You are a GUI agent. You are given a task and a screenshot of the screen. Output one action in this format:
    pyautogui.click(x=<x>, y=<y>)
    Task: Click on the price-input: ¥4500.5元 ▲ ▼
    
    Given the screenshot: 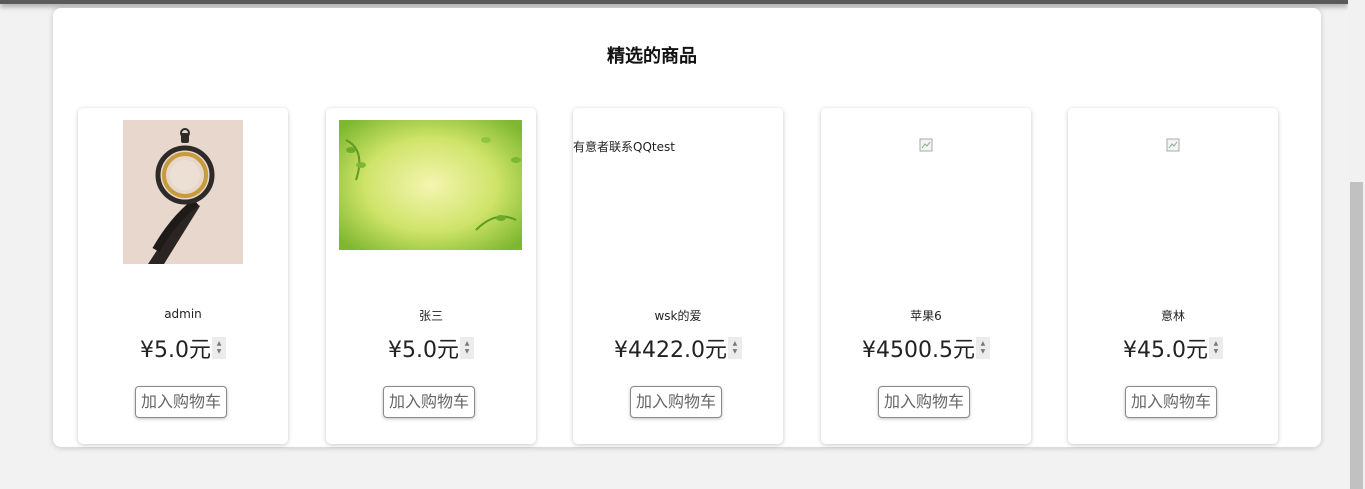 What is the action you would take?
    pyautogui.click(x=926, y=348)
    